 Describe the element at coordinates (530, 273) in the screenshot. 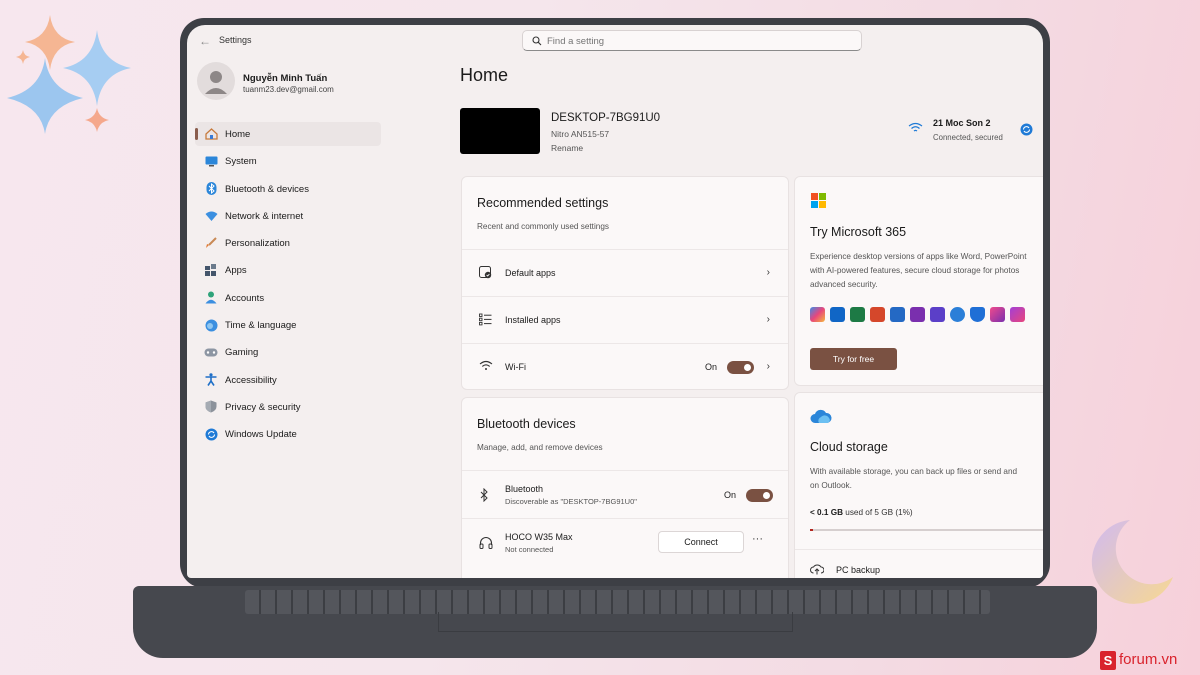

I see `row-label: Default apps` at that location.